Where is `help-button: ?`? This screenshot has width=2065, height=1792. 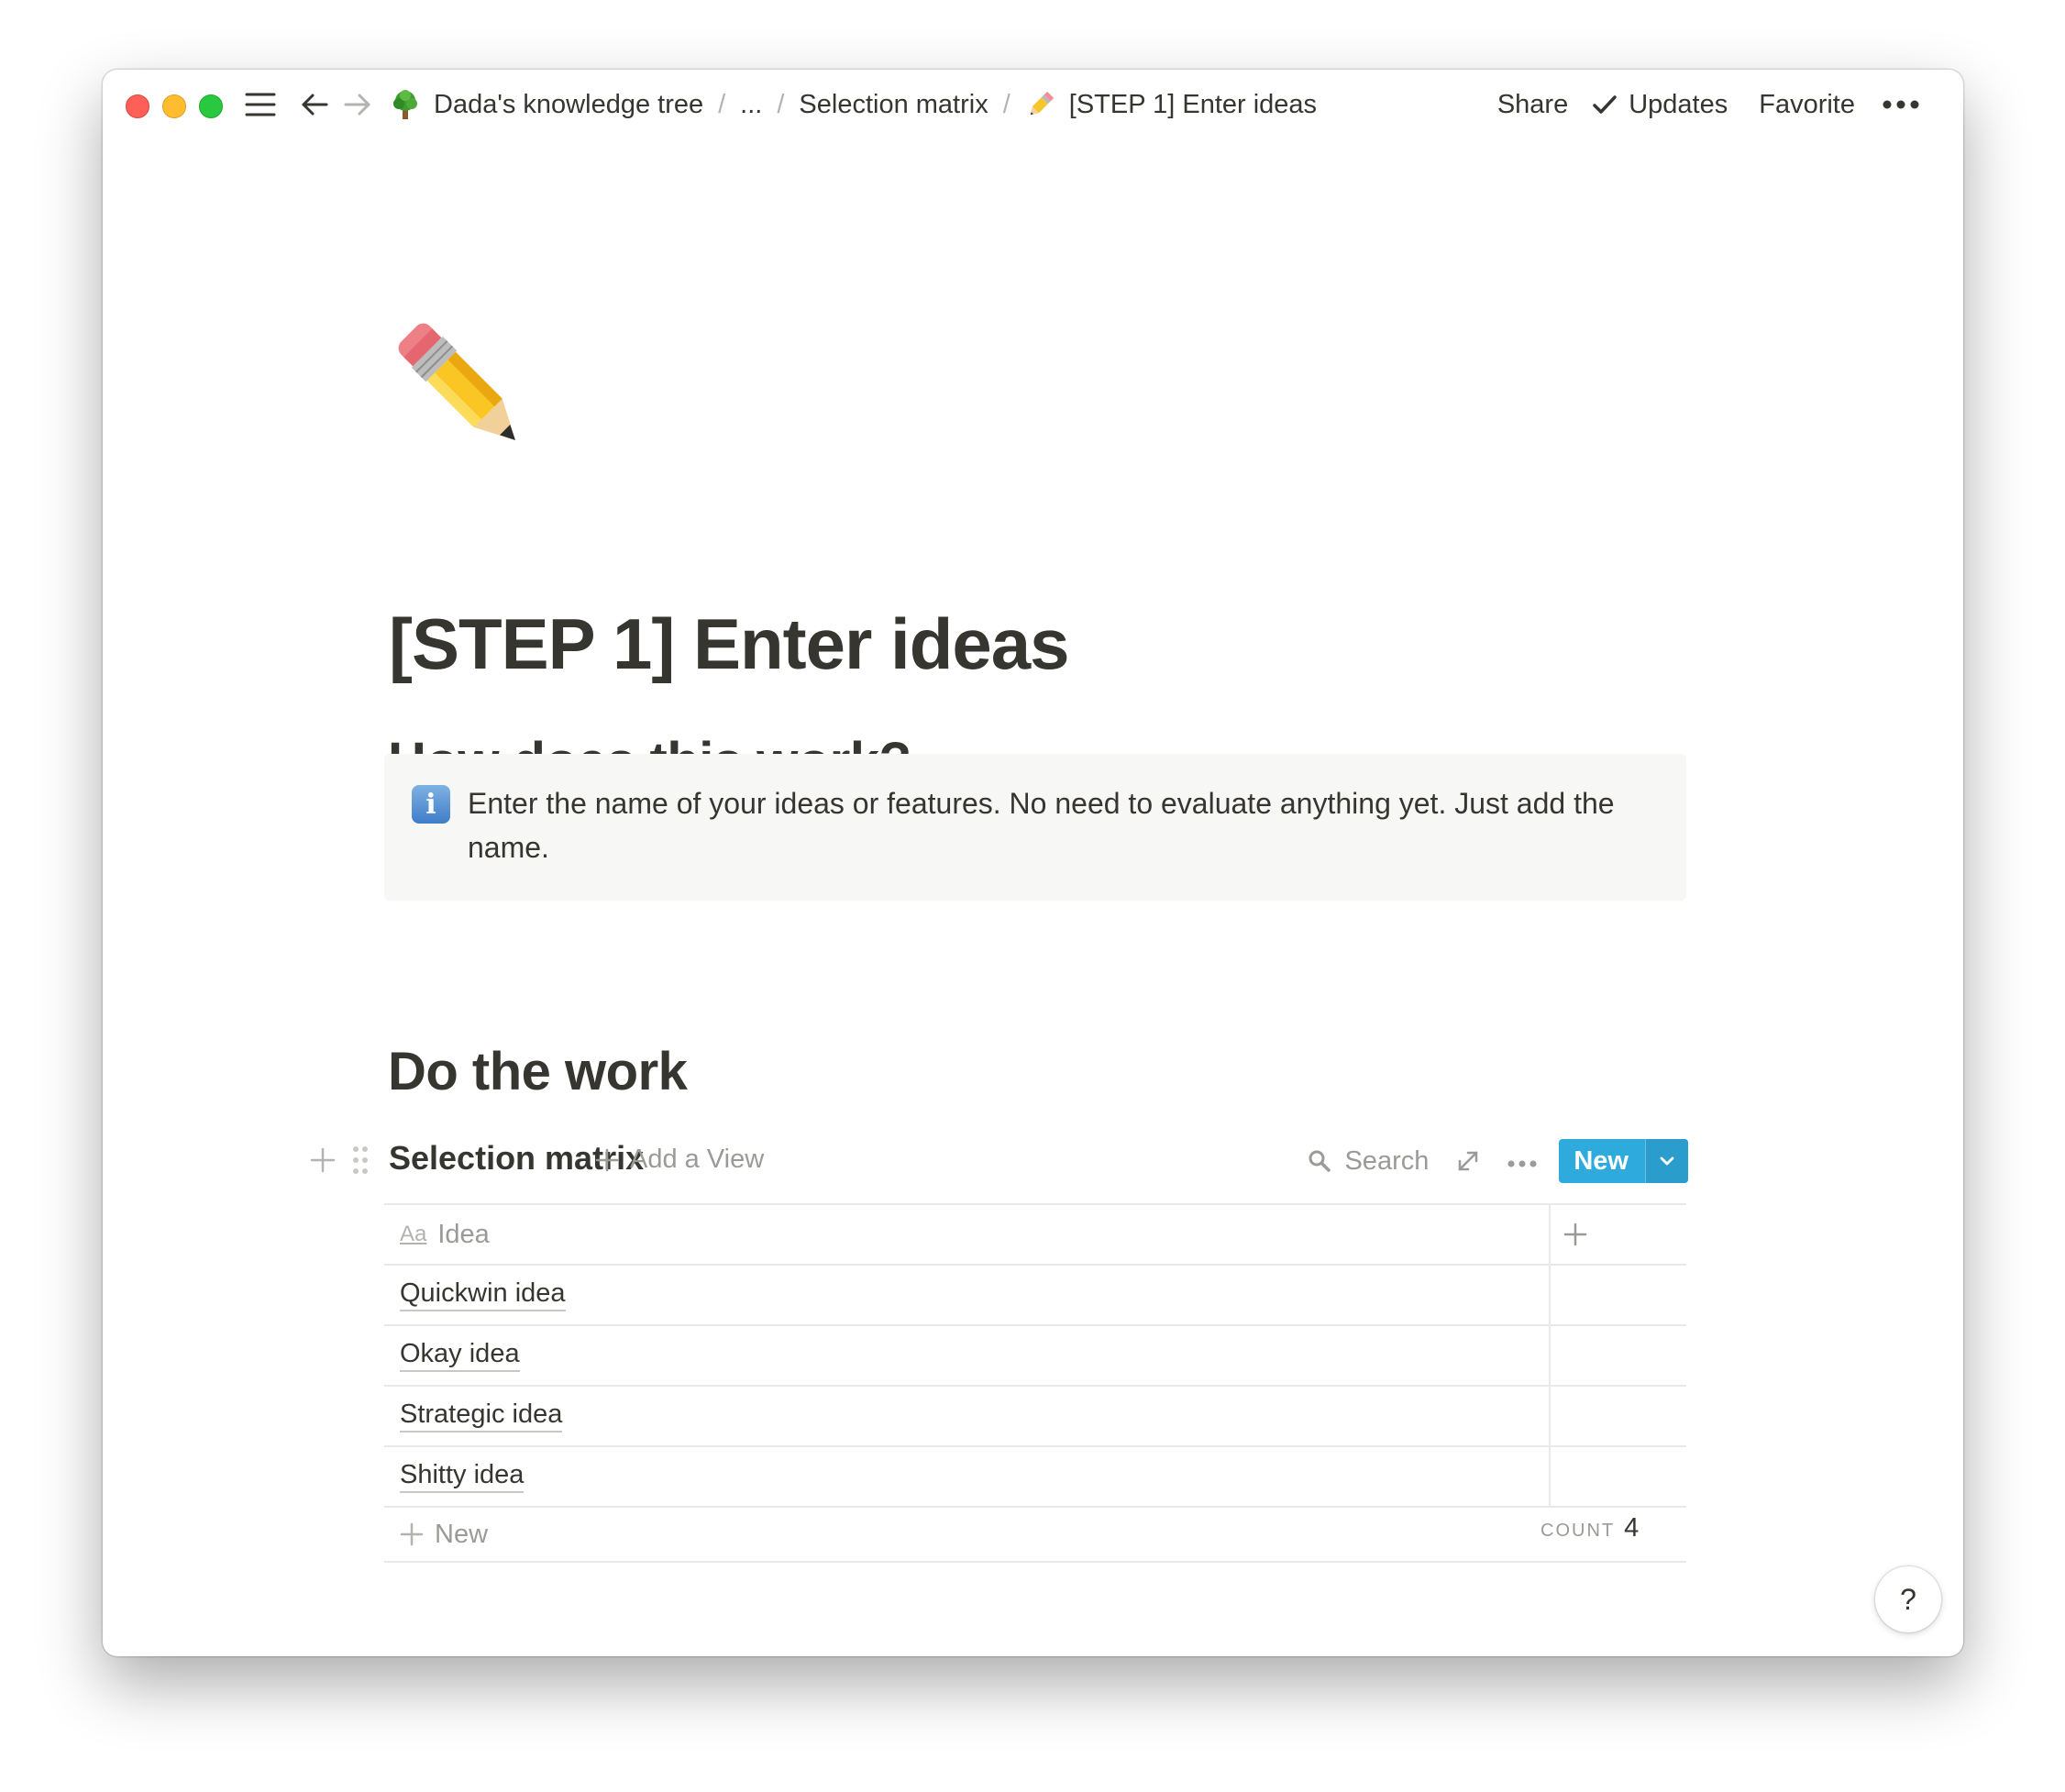
help-button: ? is located at coordinates (1908, 1599).